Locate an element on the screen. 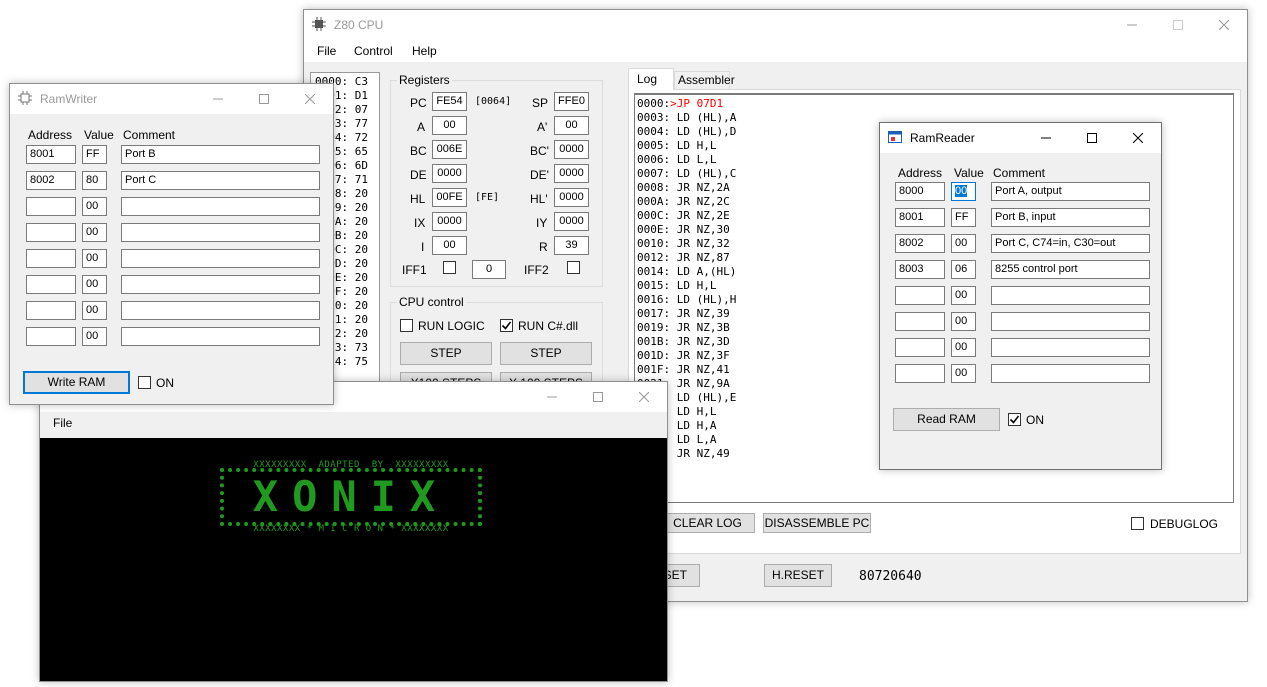 The image size is (1267, 687). ramwriter-on-checkbox is located at coordinates (144, 382).